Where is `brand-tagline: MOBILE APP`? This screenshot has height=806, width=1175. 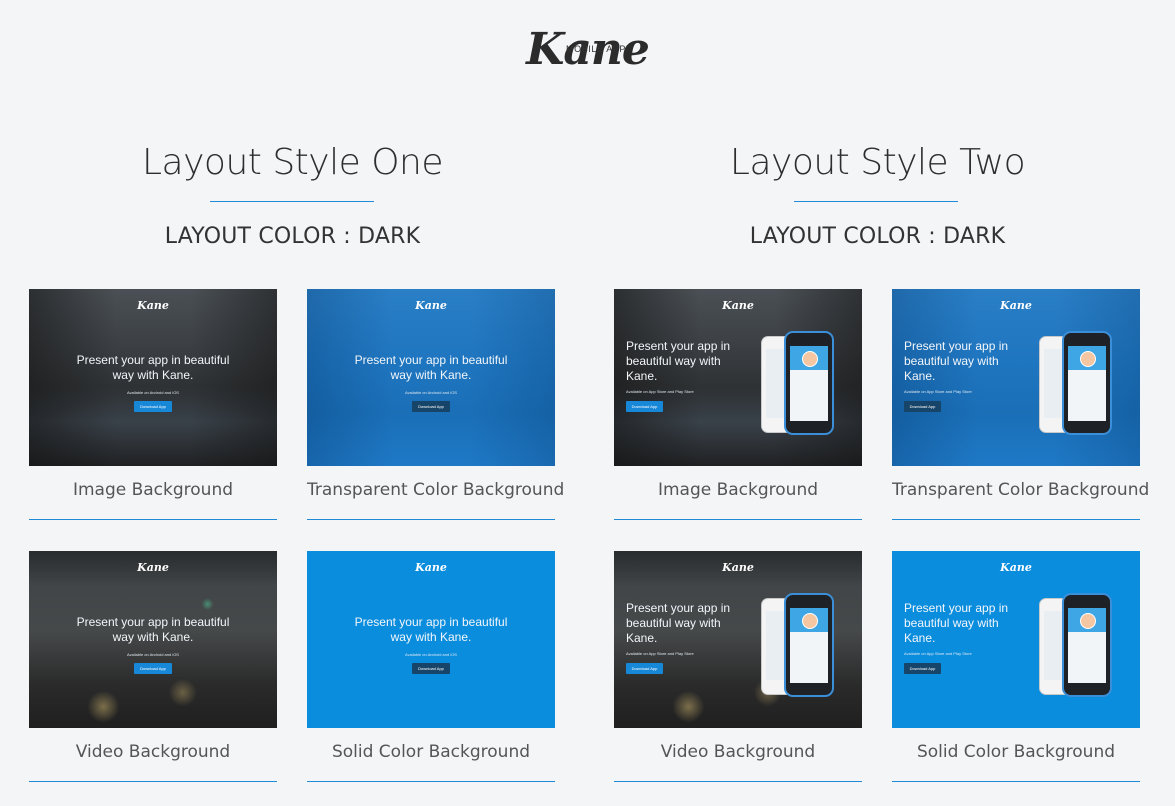
brand-tagline: MOBILE APP is located at coordinates (596, 49).